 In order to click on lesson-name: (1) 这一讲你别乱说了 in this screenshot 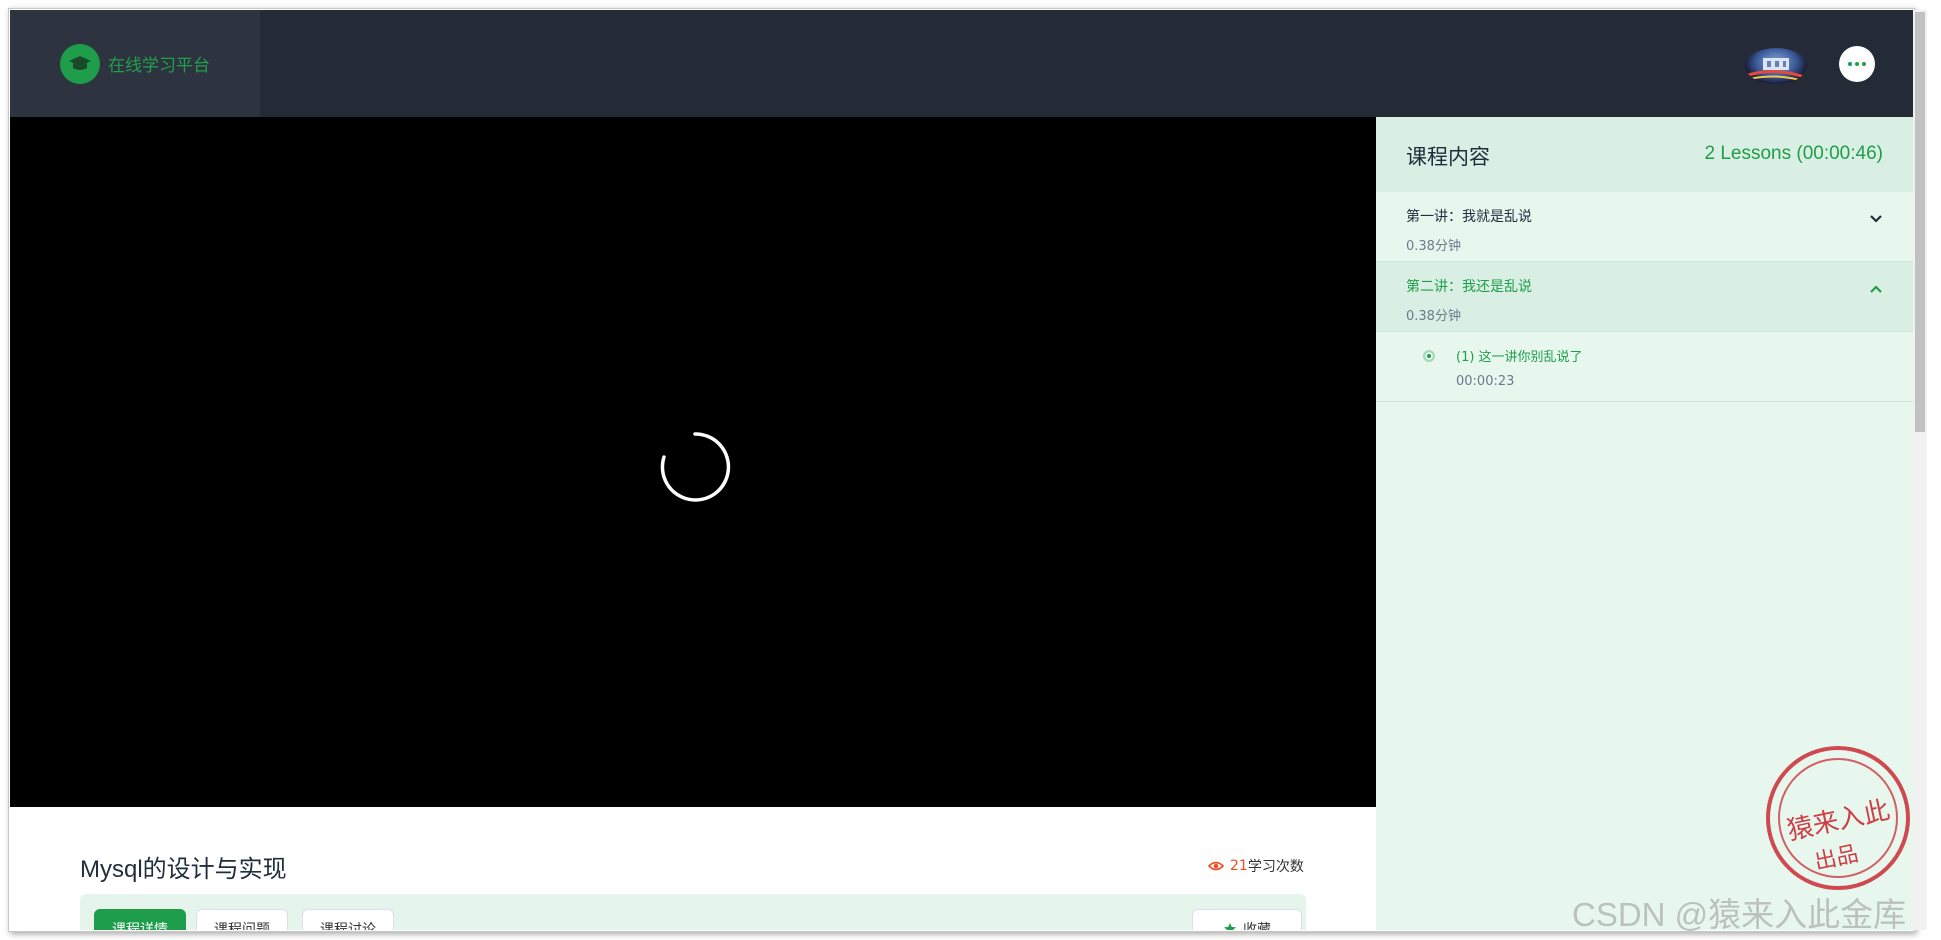, I will do `click(1519, 357)`.